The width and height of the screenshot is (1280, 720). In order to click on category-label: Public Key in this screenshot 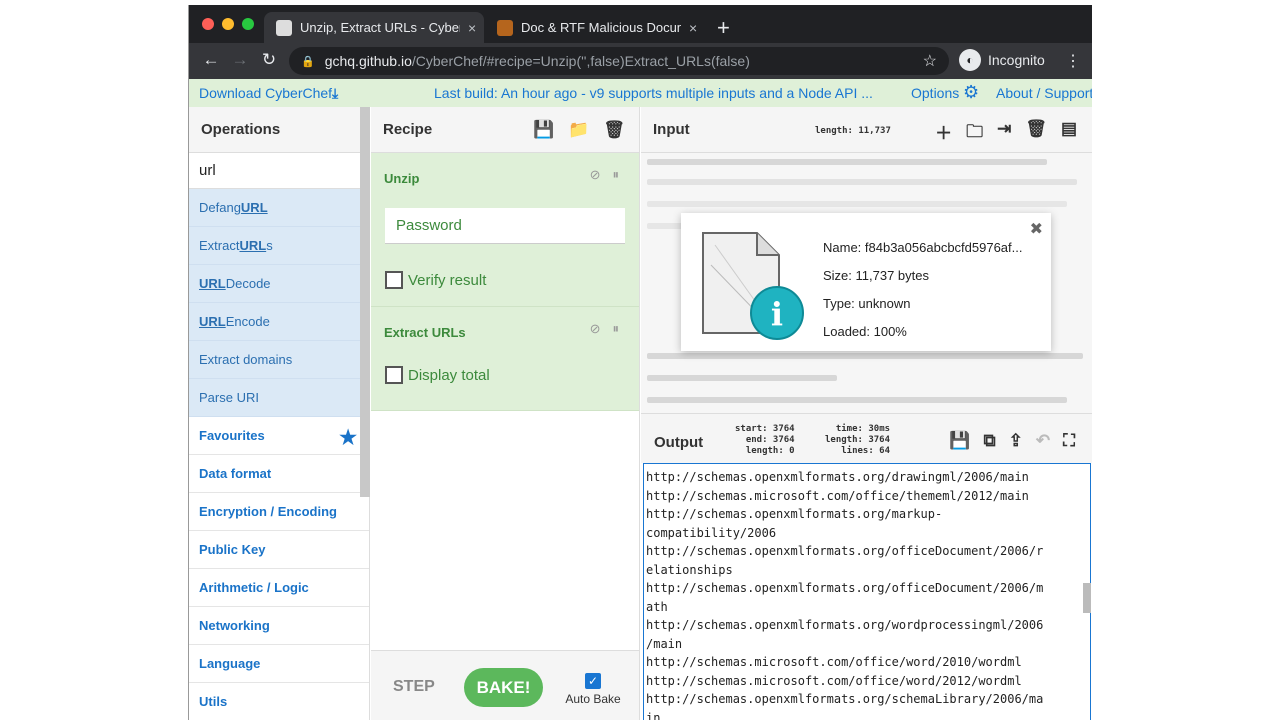, I will do `click(232, 549)`.